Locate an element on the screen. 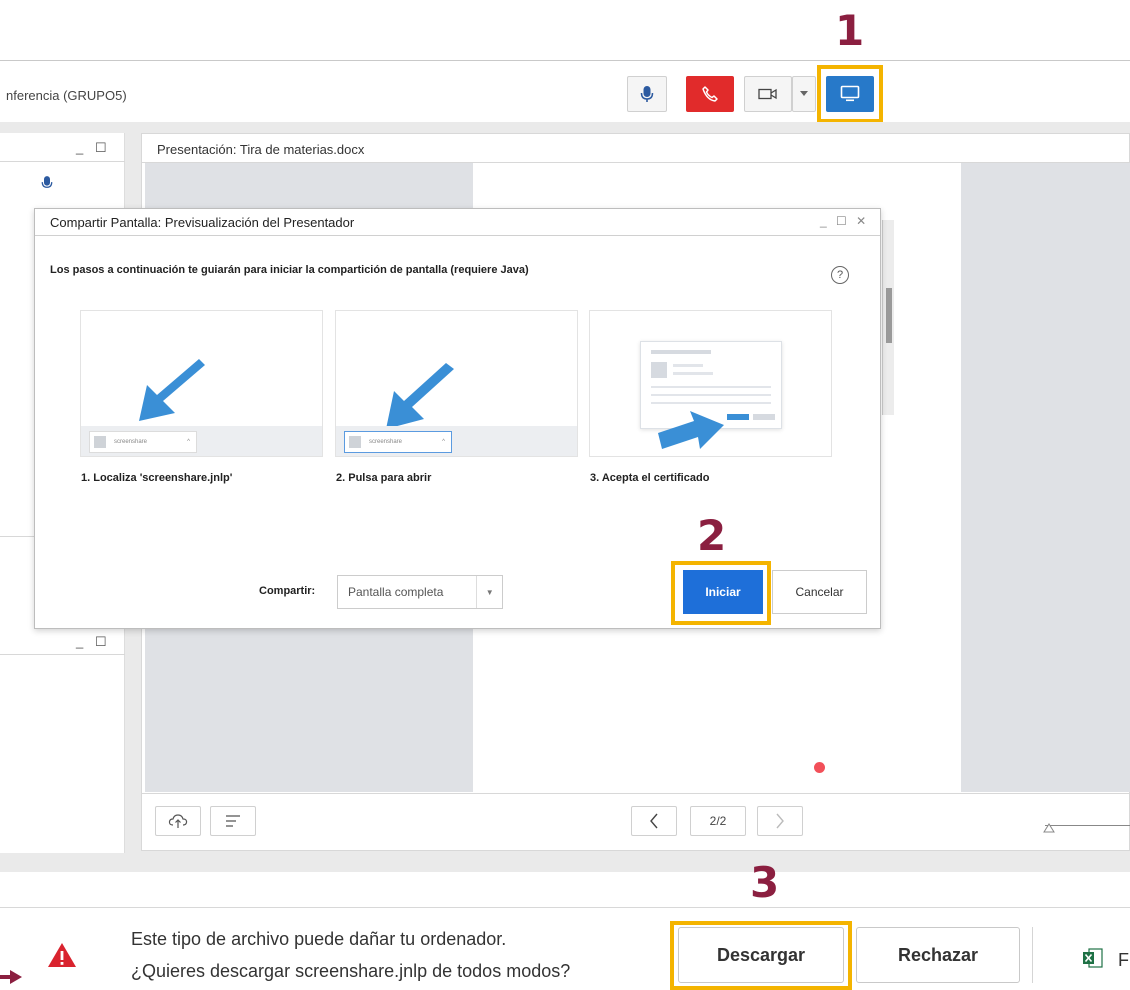 This screenshot has width=1130, height=990. share-mode-select: Pantalla completa ▼ is located at coordinates (420, 592).